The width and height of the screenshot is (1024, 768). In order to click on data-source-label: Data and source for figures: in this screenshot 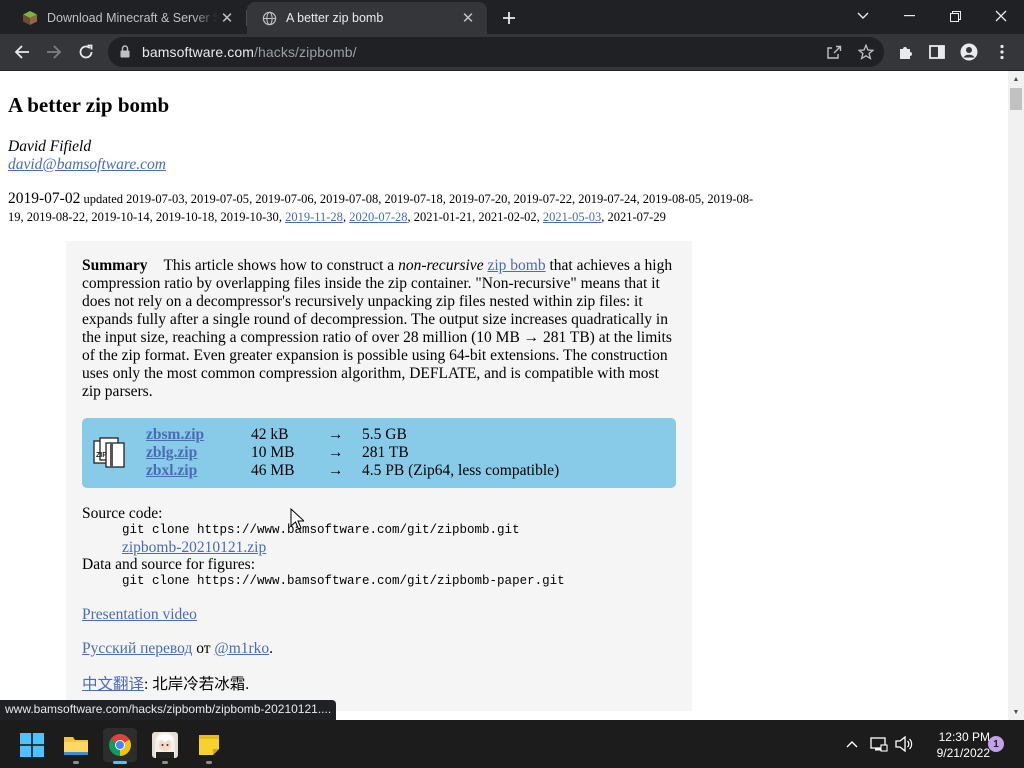, I will do `click(169, 564)`.